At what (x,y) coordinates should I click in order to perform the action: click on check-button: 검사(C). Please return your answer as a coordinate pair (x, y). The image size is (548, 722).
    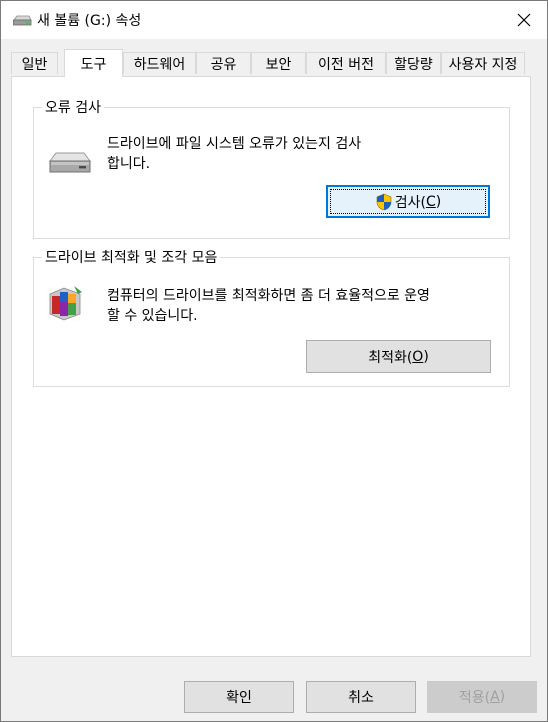
    Looking at the image, I should click on (408, 201).